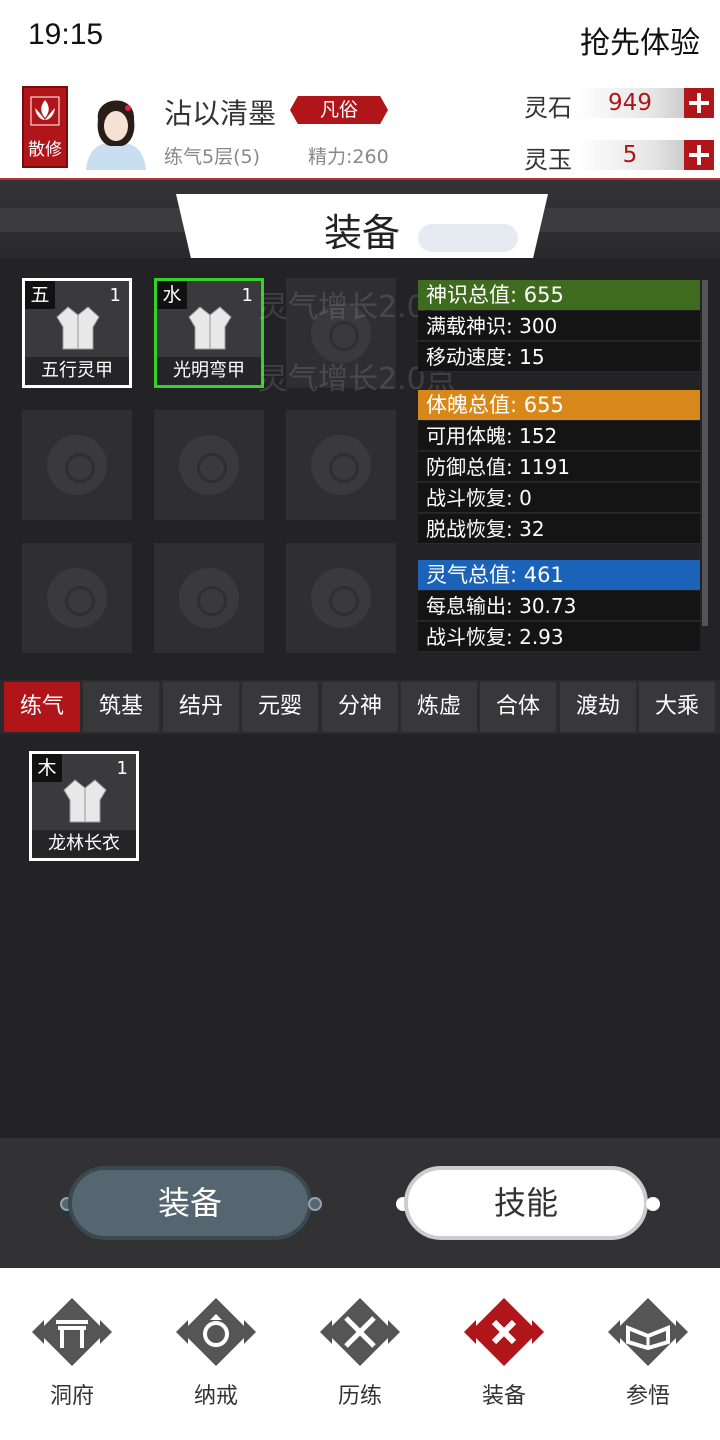 The image size is (720, 1440). What do you see at coordinates (559, 405) in the screenshot?
I see `physique-header: 体魄总值: 655` at bounding box center [559, 405].